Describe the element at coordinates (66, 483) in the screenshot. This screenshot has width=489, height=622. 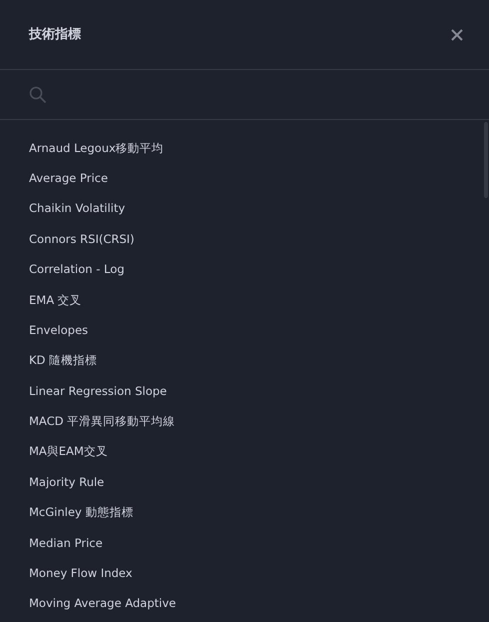
I see `indicator-item: Majority Rule` at that location.